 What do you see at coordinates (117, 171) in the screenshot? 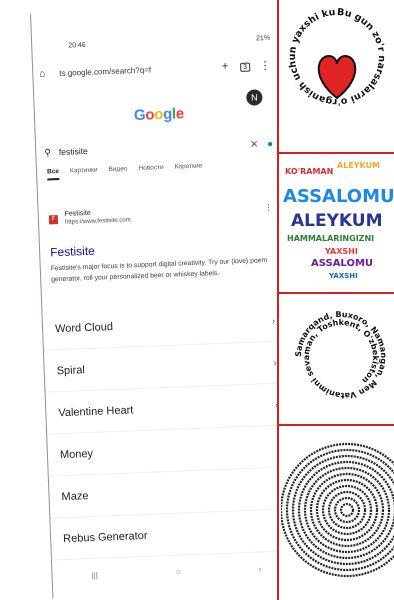
I see `tab-video: Видео` at bounding box center [117, 171].